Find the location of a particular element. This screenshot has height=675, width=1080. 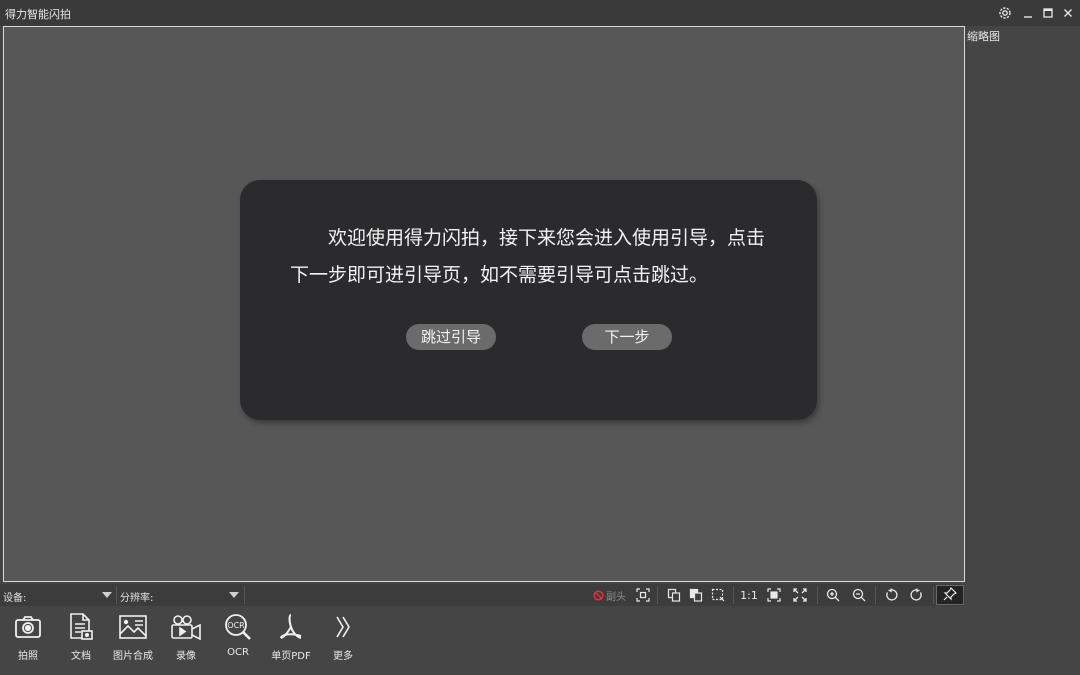

fullscreen-icon is located at coordinates (800, 595).